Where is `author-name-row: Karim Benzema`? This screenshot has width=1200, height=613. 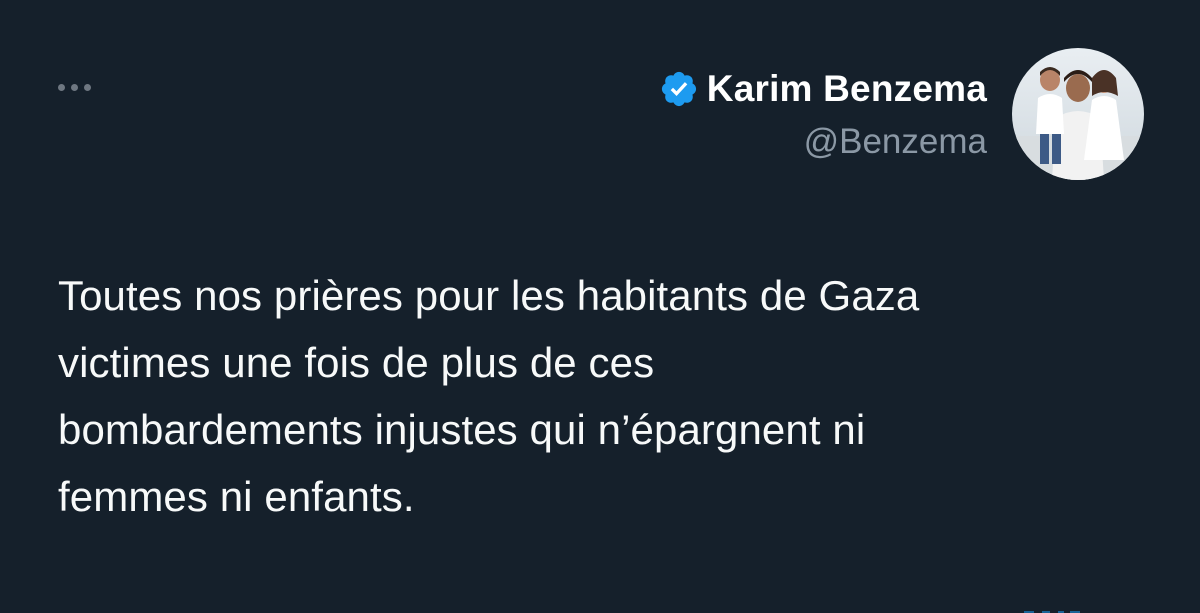 author-name-row: Karim Benzema is located at coordinates (823, 89).